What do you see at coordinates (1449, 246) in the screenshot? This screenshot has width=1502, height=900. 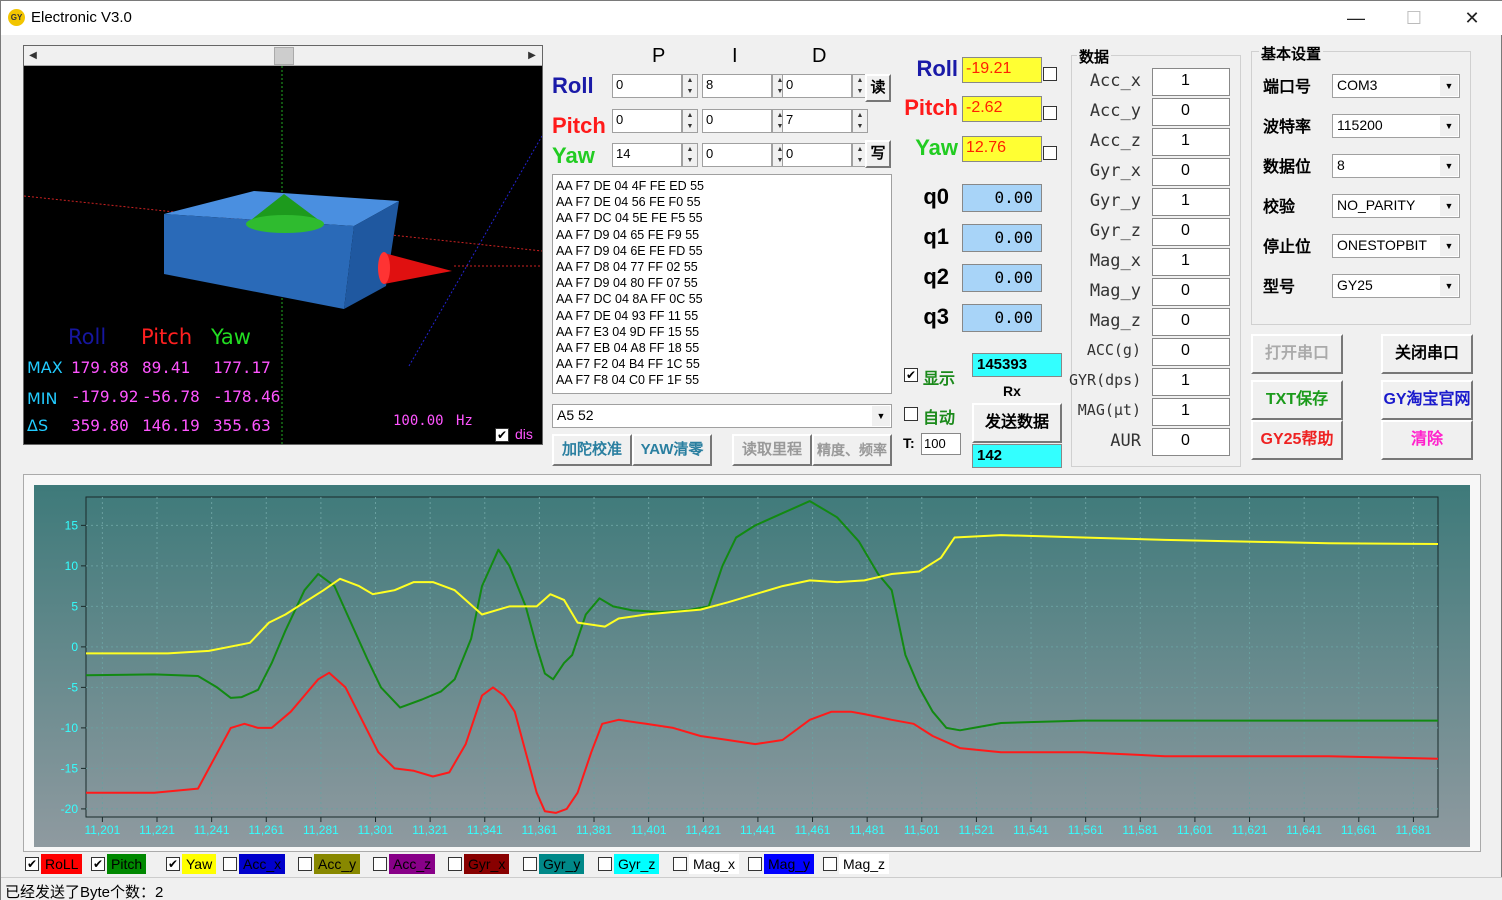 I see `setting-dropdown-icon-4: ▼` at bounding box center [1449, 246].